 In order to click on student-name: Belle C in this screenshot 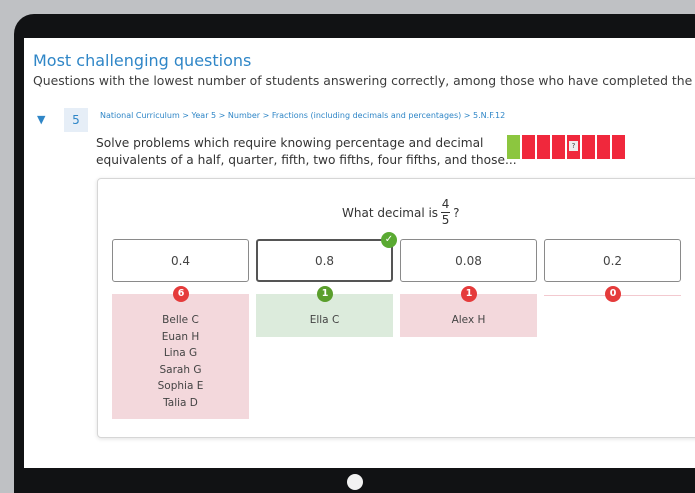, I will do `click(180, 320)`.